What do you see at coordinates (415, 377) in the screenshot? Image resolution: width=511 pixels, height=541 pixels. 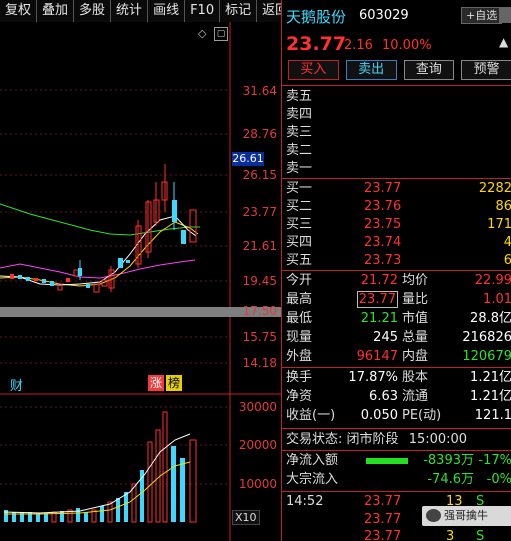 I see `quote-label: 股本` at bounding box center [415, 377].